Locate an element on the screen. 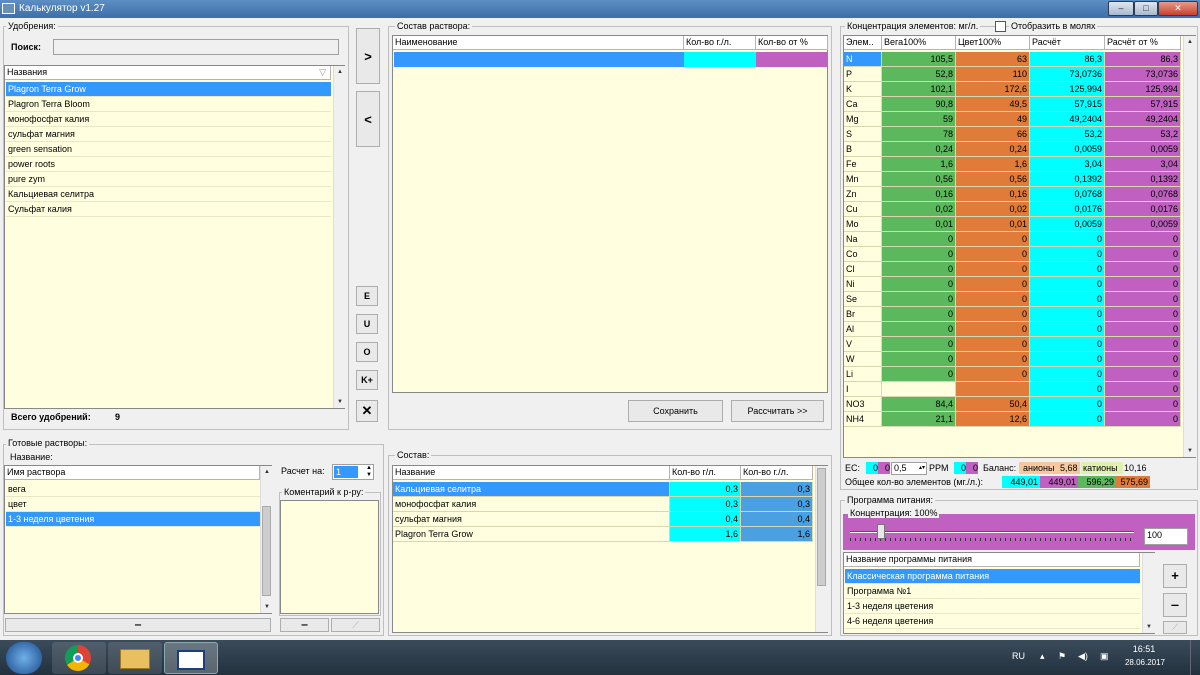 This screenshot has height=675, width=1200. clock-date: 28.06.2017 is located at coordinates (1145, 662).